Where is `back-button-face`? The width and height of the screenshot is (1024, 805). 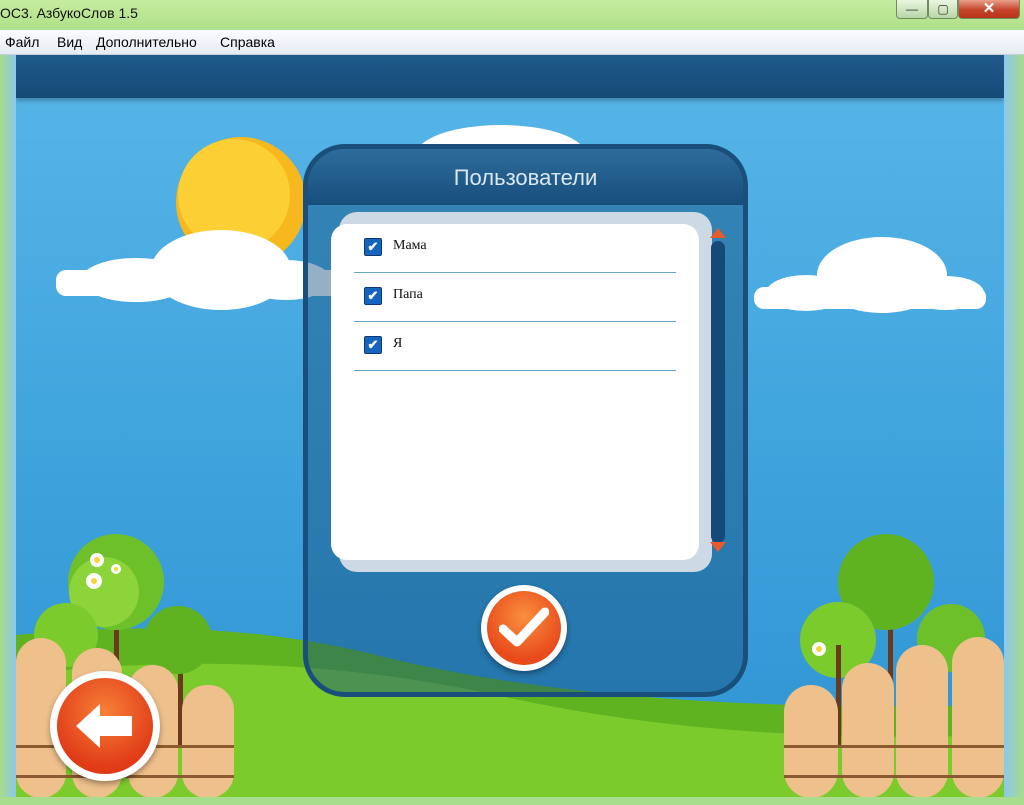 back-button-face is located at coordinates (105, 726).